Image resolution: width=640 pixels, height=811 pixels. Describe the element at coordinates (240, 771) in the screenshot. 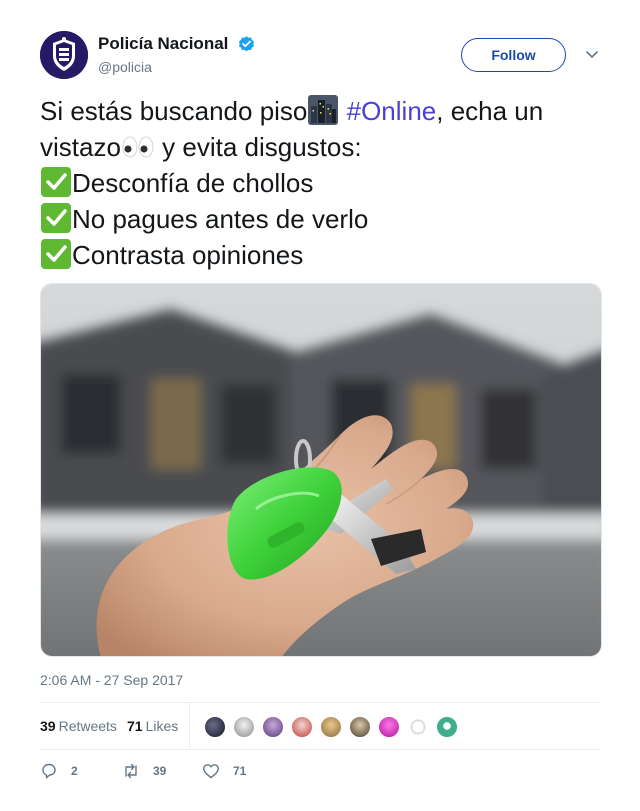

I see `like-count: 71` at that location.